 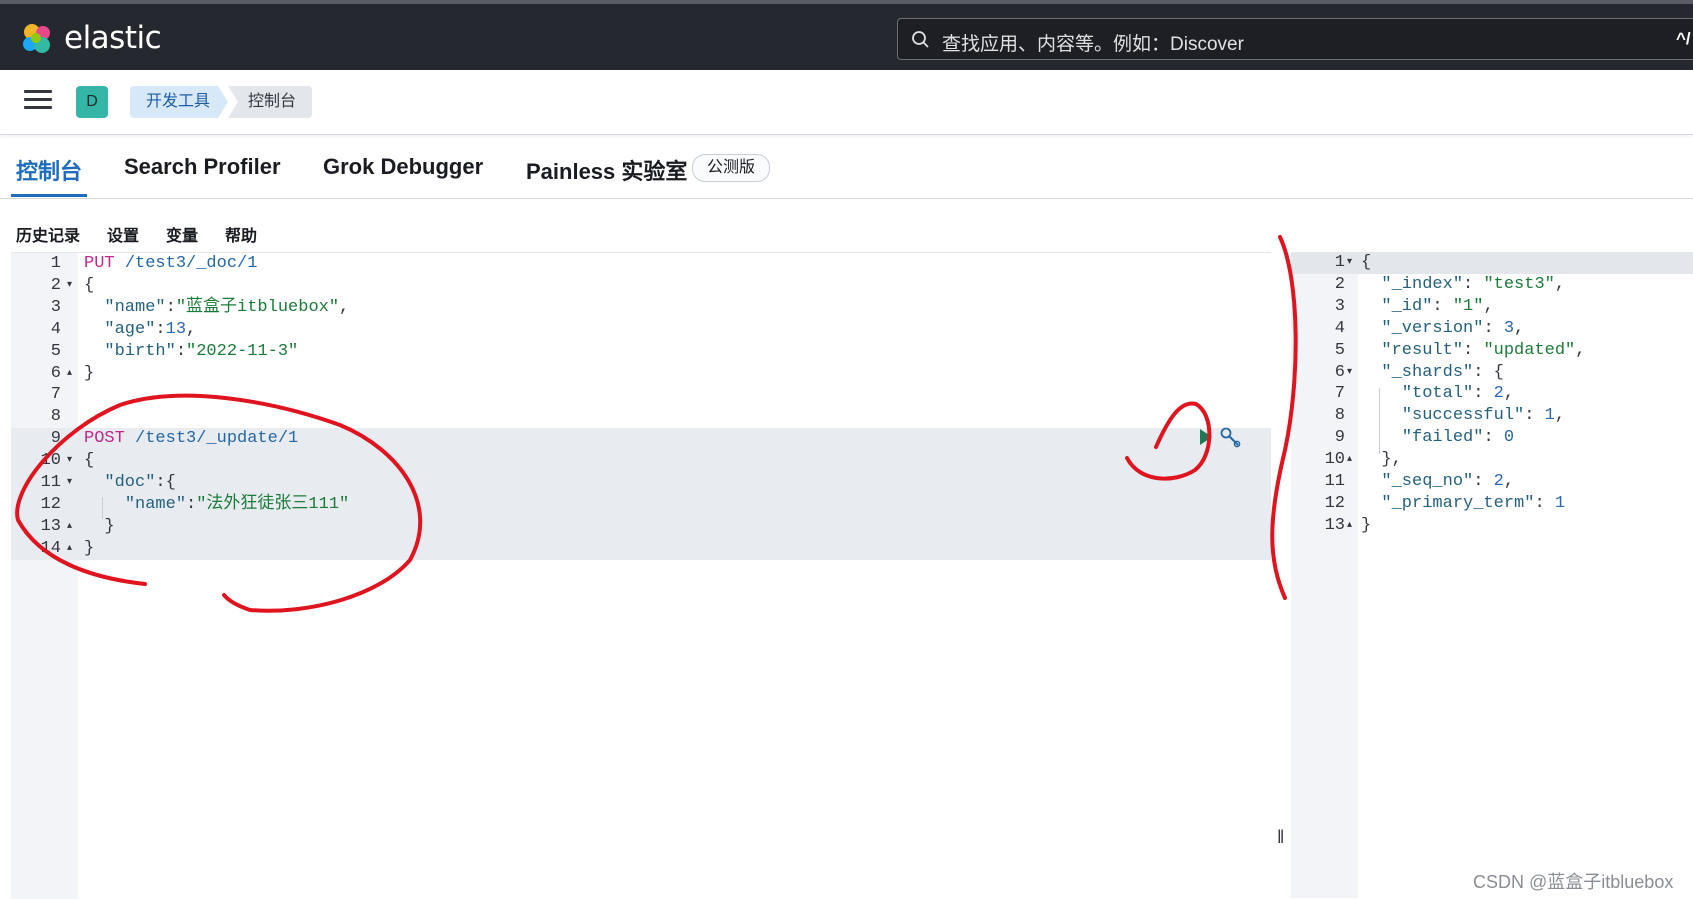 What do you see at coordinates (1483, 350) in the screenshot?
I see `code-text: "result": "updated",` at bounding box center [1483, 350].